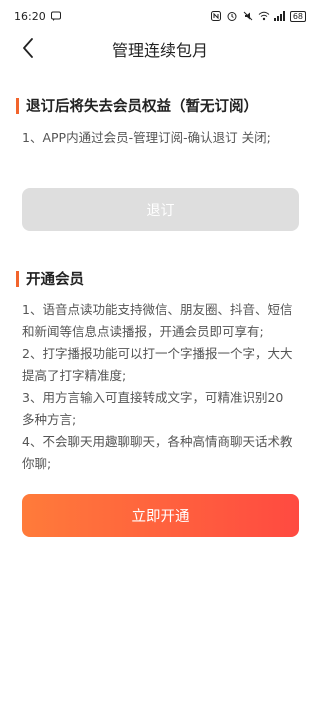 The width and height of the screenshot is (320, 712). What do you see at coordinates (279, 16) in the screenshot?
I see `signal-icon` at bounding box center [279, 16].